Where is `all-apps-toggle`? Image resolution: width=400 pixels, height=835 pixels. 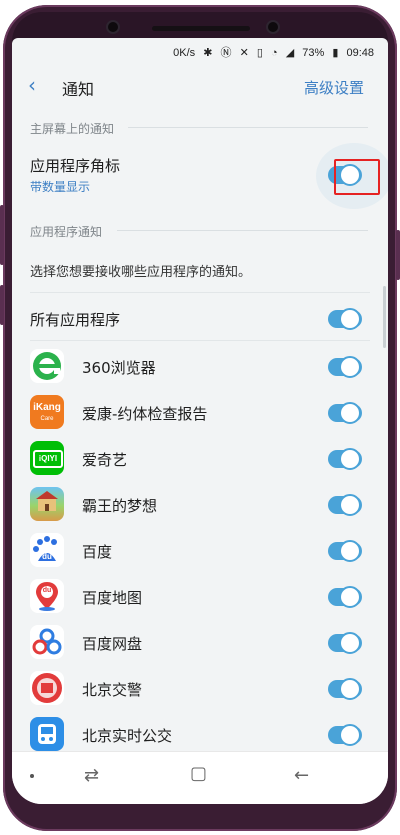 all-apps-toggle is located at coordinates (345, 319).